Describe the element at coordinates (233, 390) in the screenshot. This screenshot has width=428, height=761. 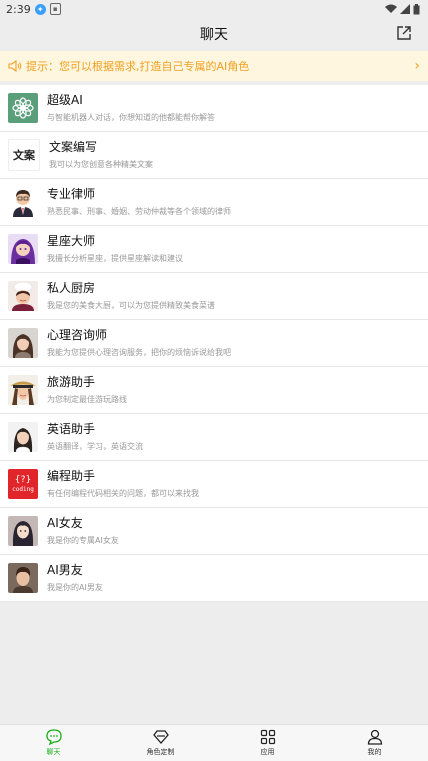
I see `item-info: 旅游助手 为您制定最佳游玩路线` at that location.